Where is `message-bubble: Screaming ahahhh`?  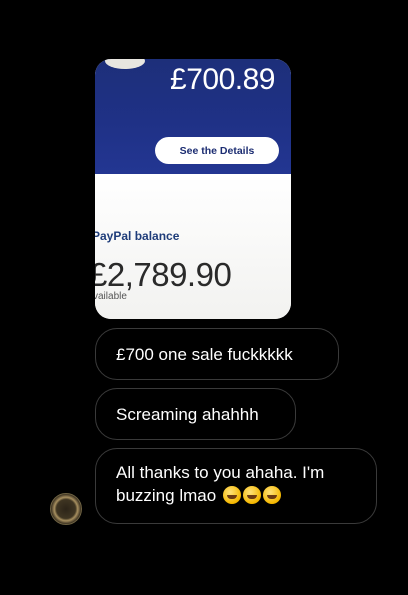 message-bubble: Screaming ahahhh is located at coordinates (195, 414).